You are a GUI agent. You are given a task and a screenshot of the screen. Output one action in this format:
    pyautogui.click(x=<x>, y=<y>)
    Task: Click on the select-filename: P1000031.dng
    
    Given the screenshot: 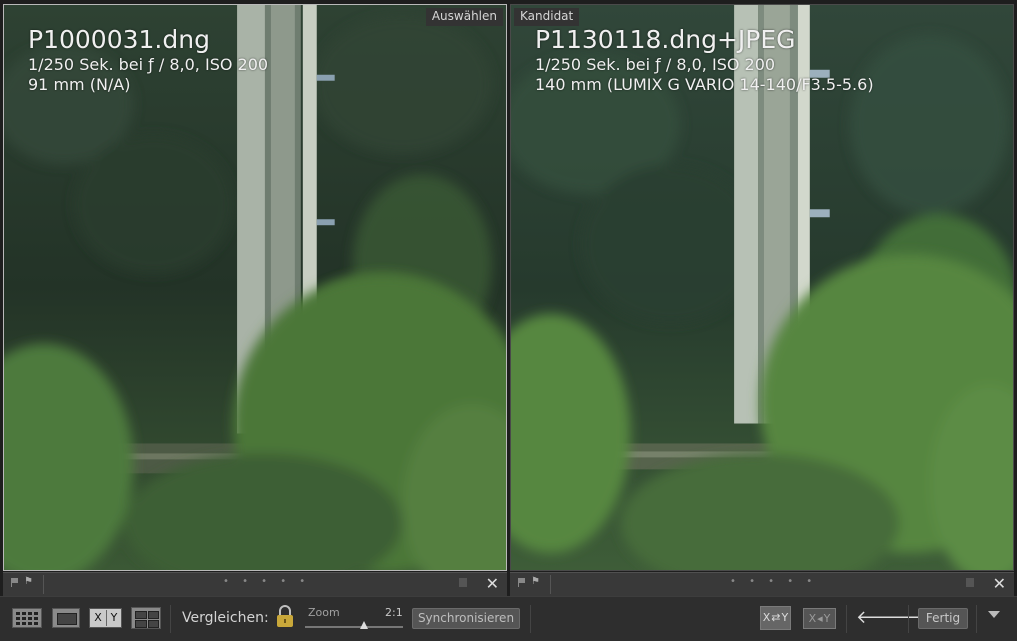 What is the action you would take?
    pyautogui.click(x=119, y=39)
    